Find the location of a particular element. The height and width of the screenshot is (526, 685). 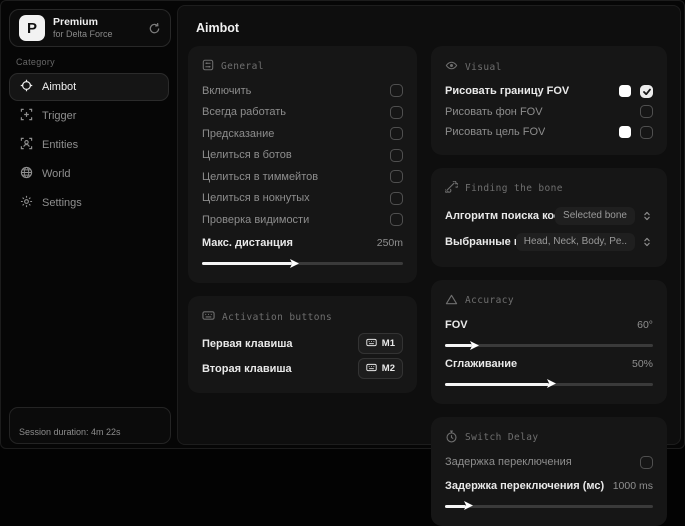

checkbox-target-bots is located at coordinates (396, 155).